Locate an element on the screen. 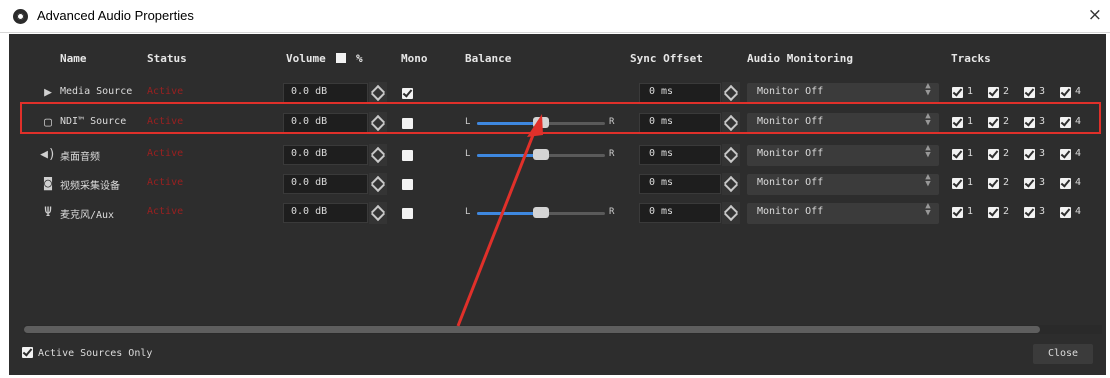  speaker-icon: ◀) is located at coordinates (48, 154).